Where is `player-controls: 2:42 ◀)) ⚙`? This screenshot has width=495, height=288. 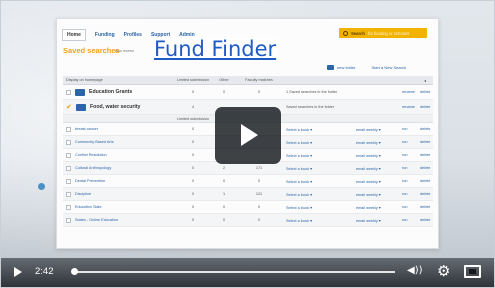
player-controls: 2:42 ◀)) ⚙ is located at coordinates (247, 272).